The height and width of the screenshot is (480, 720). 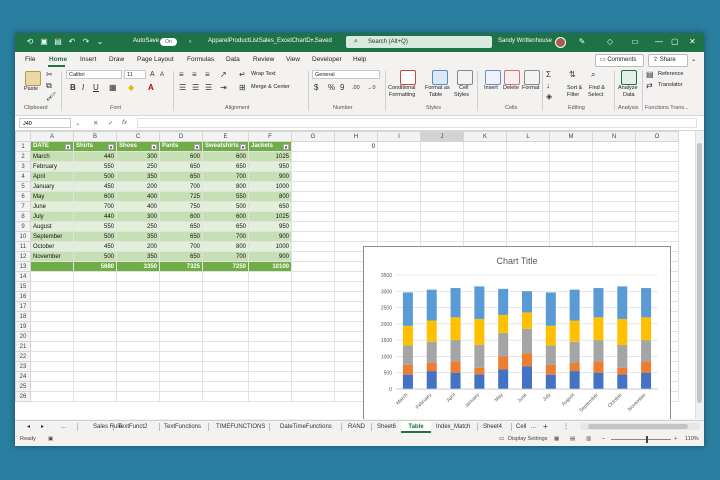 I want to click on row-header: 2, so click(x=23, y=156).